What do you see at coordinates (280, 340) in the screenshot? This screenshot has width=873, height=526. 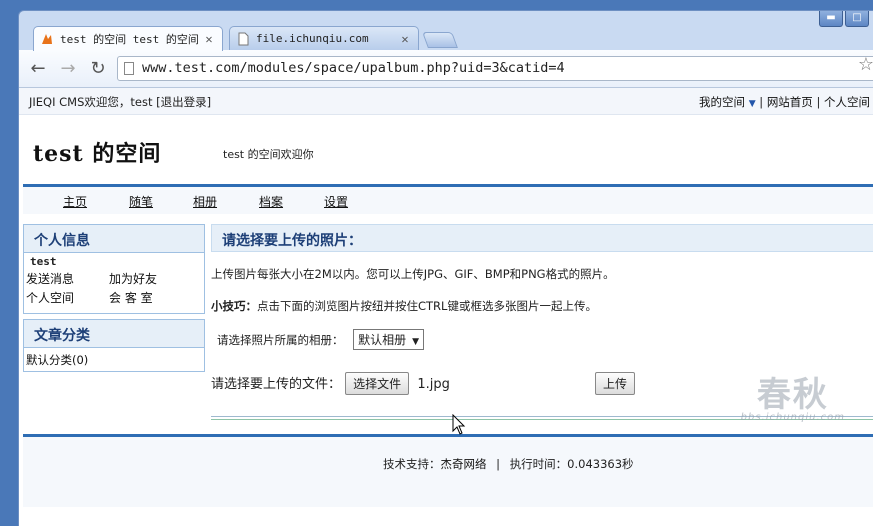 I see `album-label: 请选择照片所属的相册：` at bounding box center [280, 340].